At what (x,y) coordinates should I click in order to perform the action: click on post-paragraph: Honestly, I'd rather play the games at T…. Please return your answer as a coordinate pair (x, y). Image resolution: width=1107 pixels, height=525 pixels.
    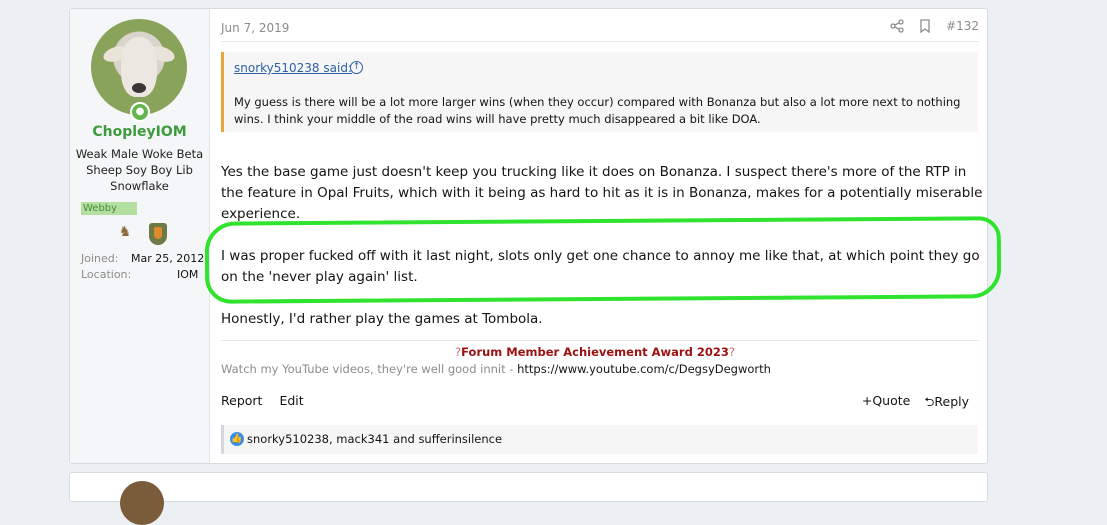
    Looking at the image, I should click on (382, 319).